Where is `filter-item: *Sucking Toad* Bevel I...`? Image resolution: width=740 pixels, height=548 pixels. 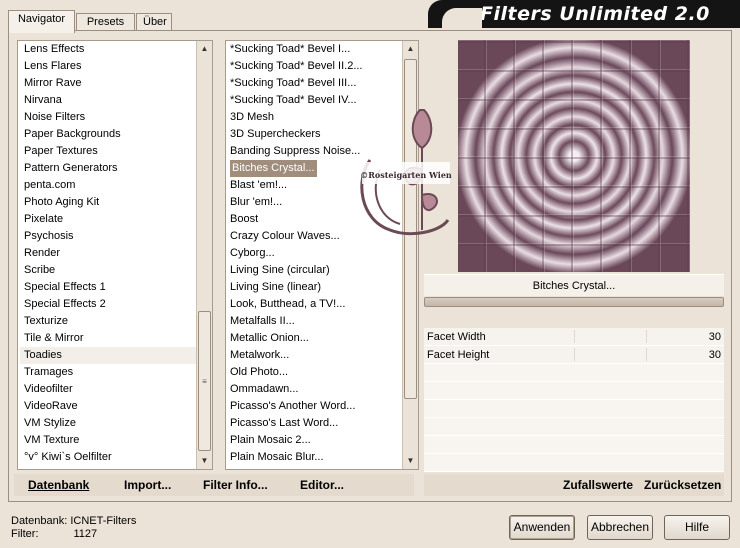
filter-item: *Sucking Toad* Bevel I... is located at coordinates (322, 49).